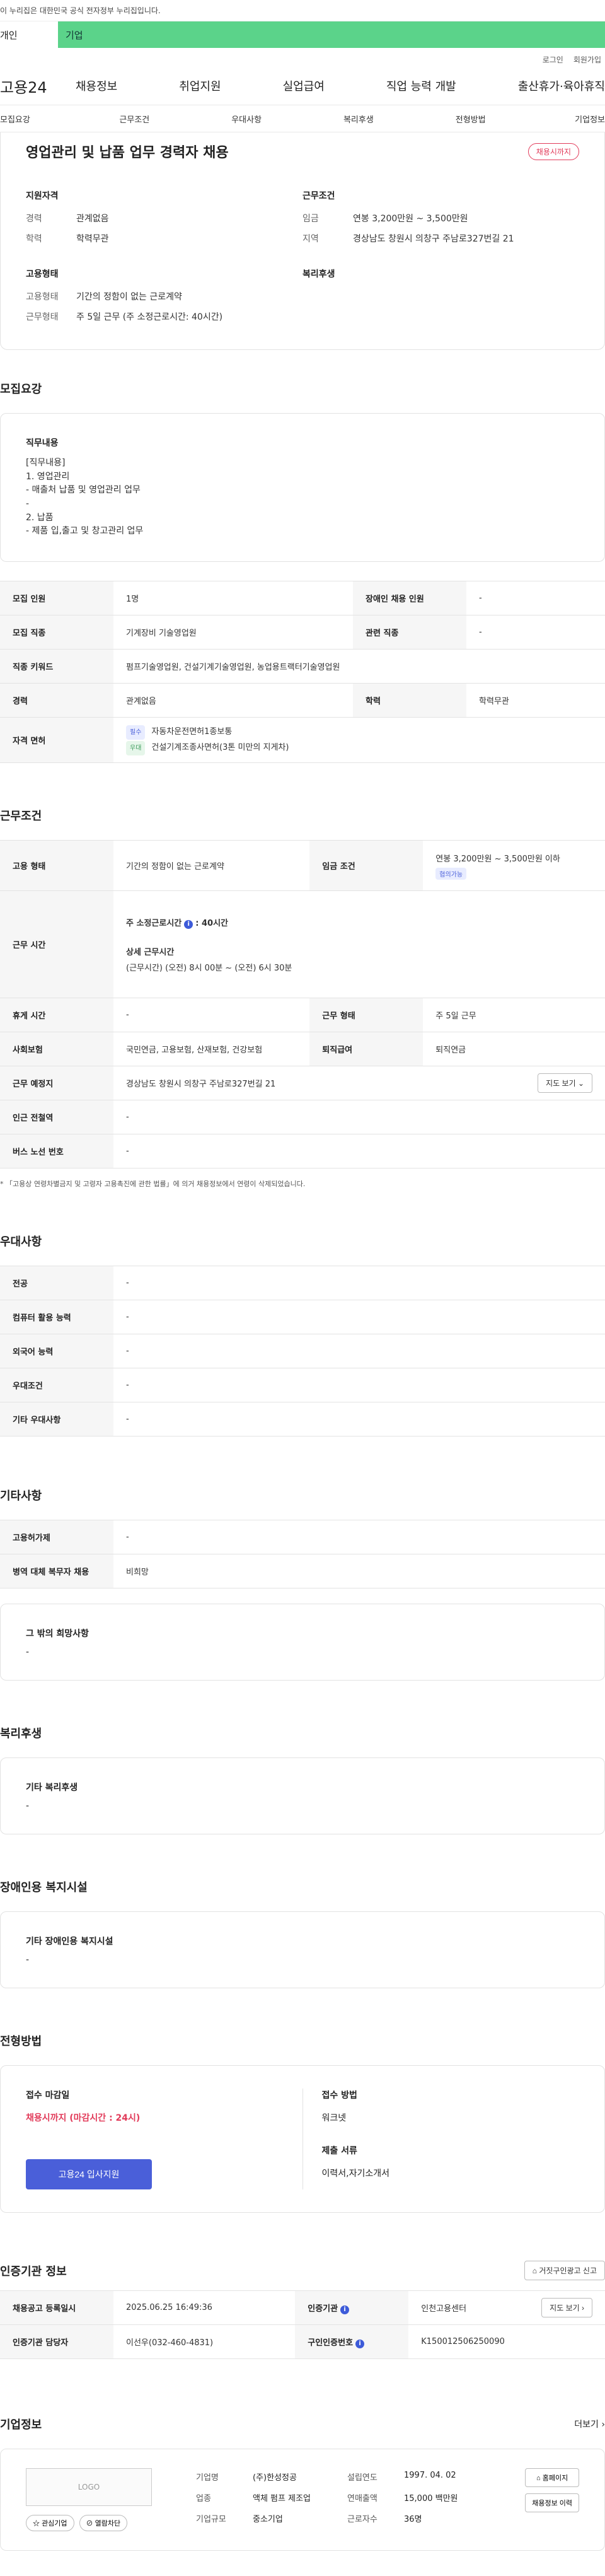  Describe the element at coordinates (302, 1796) in the screenshot. I see `welfare-box: 기타 복리후생 -` at that location.